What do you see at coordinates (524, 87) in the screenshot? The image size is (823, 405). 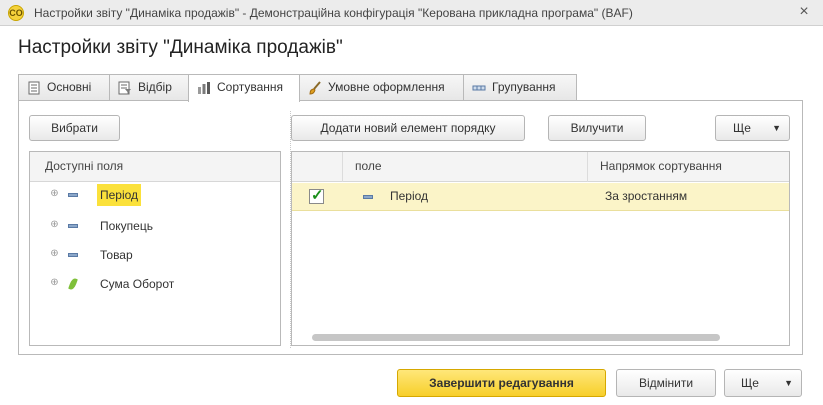 I see `tab-label: Групування` at bounding box center [524, 87].